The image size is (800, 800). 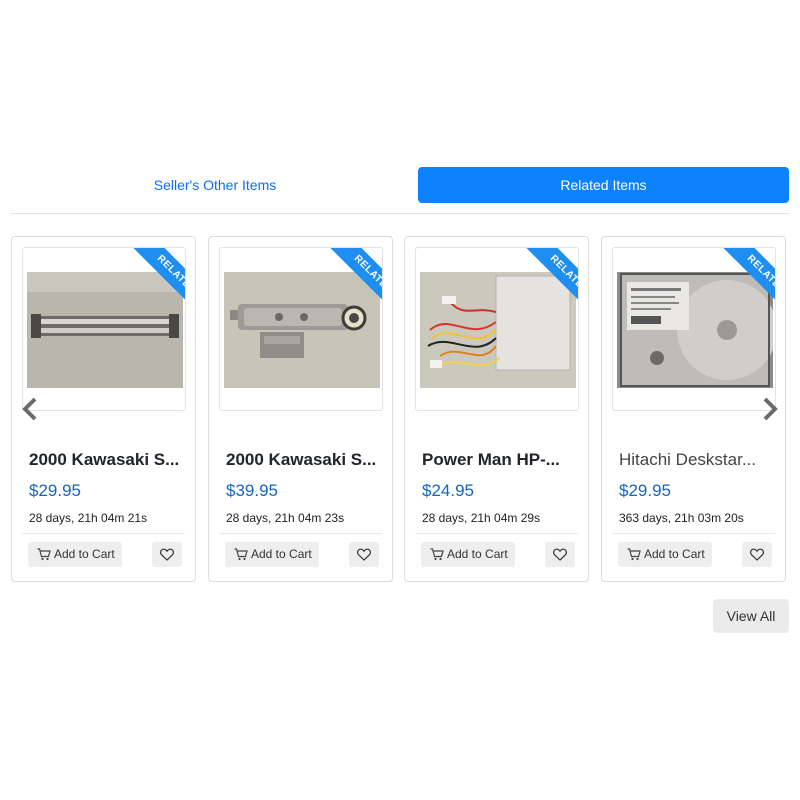 I want to click on chevron-left-icon, so click(x=29, y=409).